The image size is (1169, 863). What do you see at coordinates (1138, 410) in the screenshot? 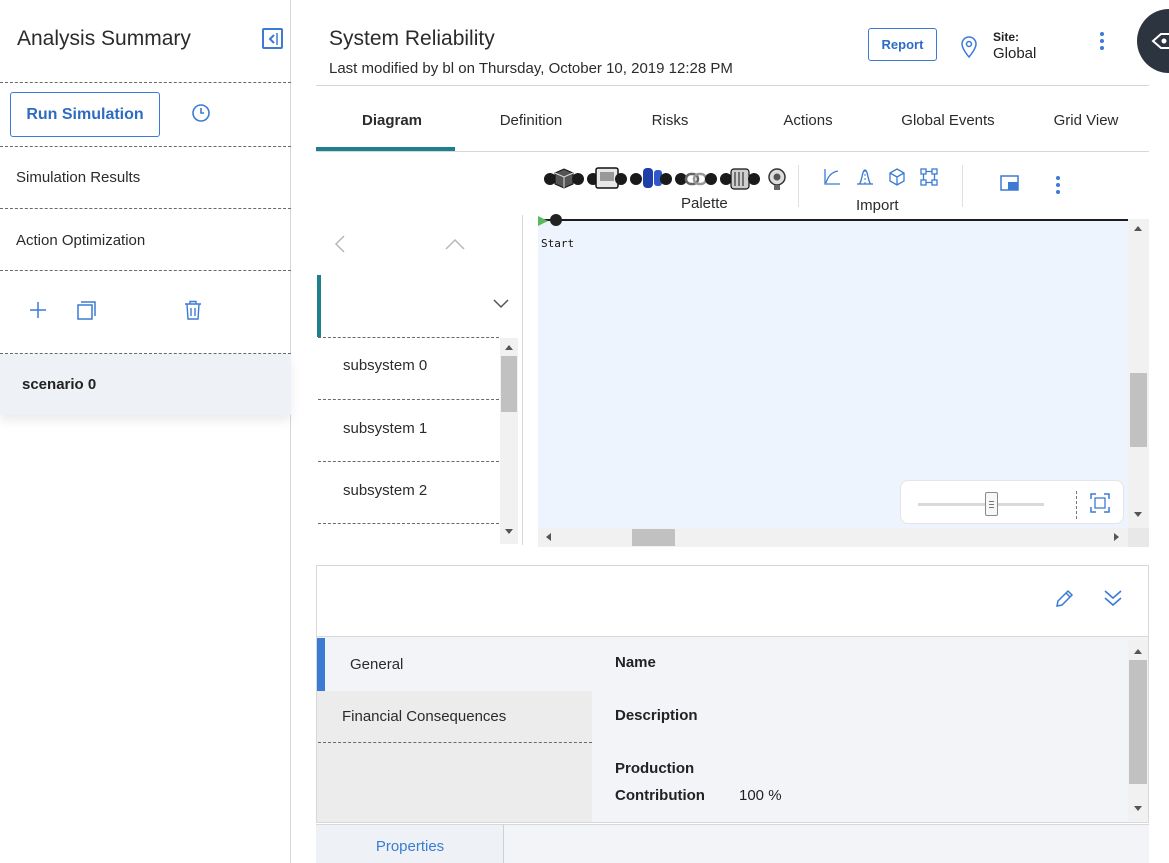
I see `canvas-vertical-scrollbar-thumb` at bounding box center [1138, 410].